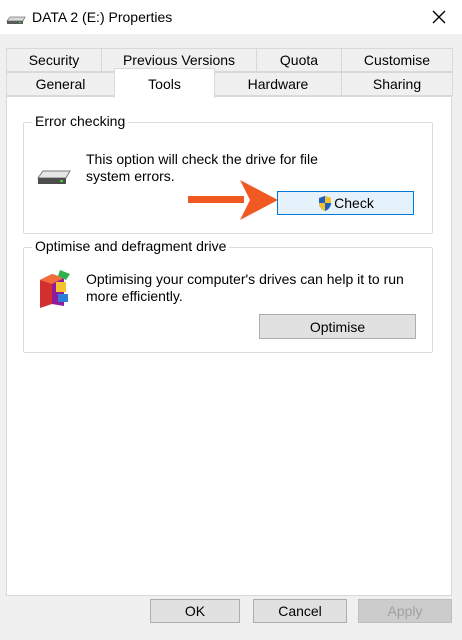  What do you see at coordinates (195, 611) in the screenshot?
I see `ok-button: OK` at bounding box center [195, 611].